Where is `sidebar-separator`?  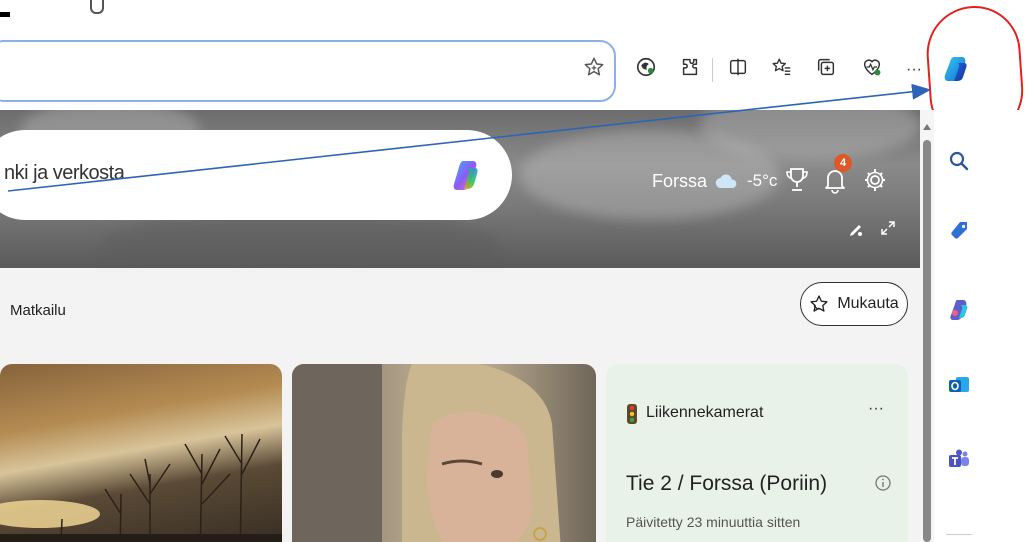
sidebar-separator is located at coordinates (959, 534).